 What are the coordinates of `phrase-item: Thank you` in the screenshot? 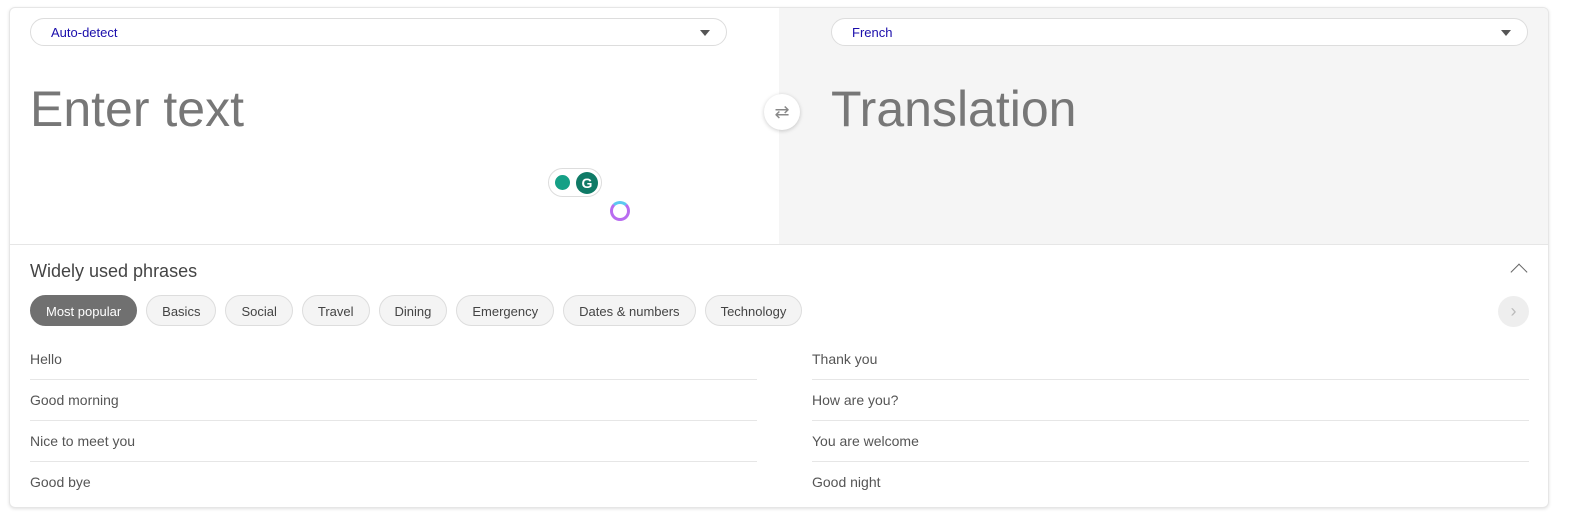 It's located at (1170, 359).